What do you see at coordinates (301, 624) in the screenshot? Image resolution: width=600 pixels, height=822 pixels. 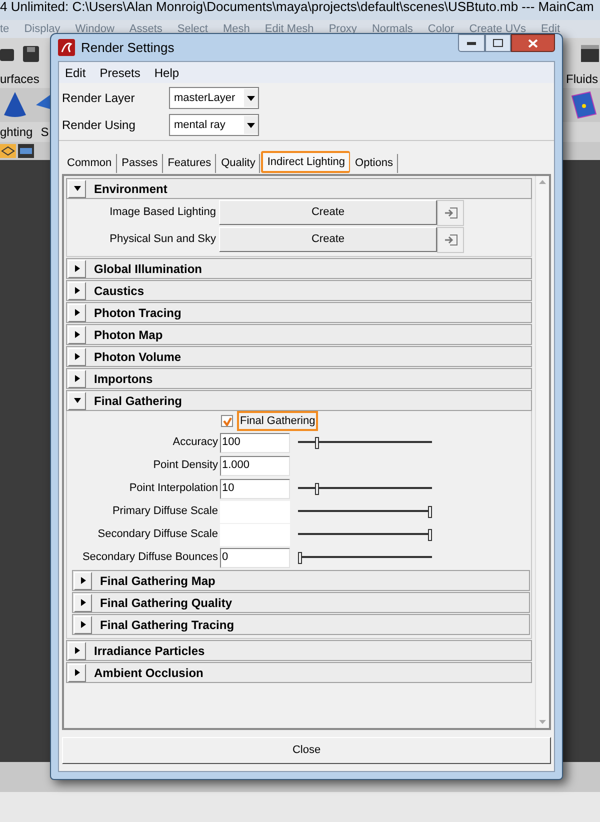 I see `section-header: Final Gathering Tracing` at bounding box center [301, 624].